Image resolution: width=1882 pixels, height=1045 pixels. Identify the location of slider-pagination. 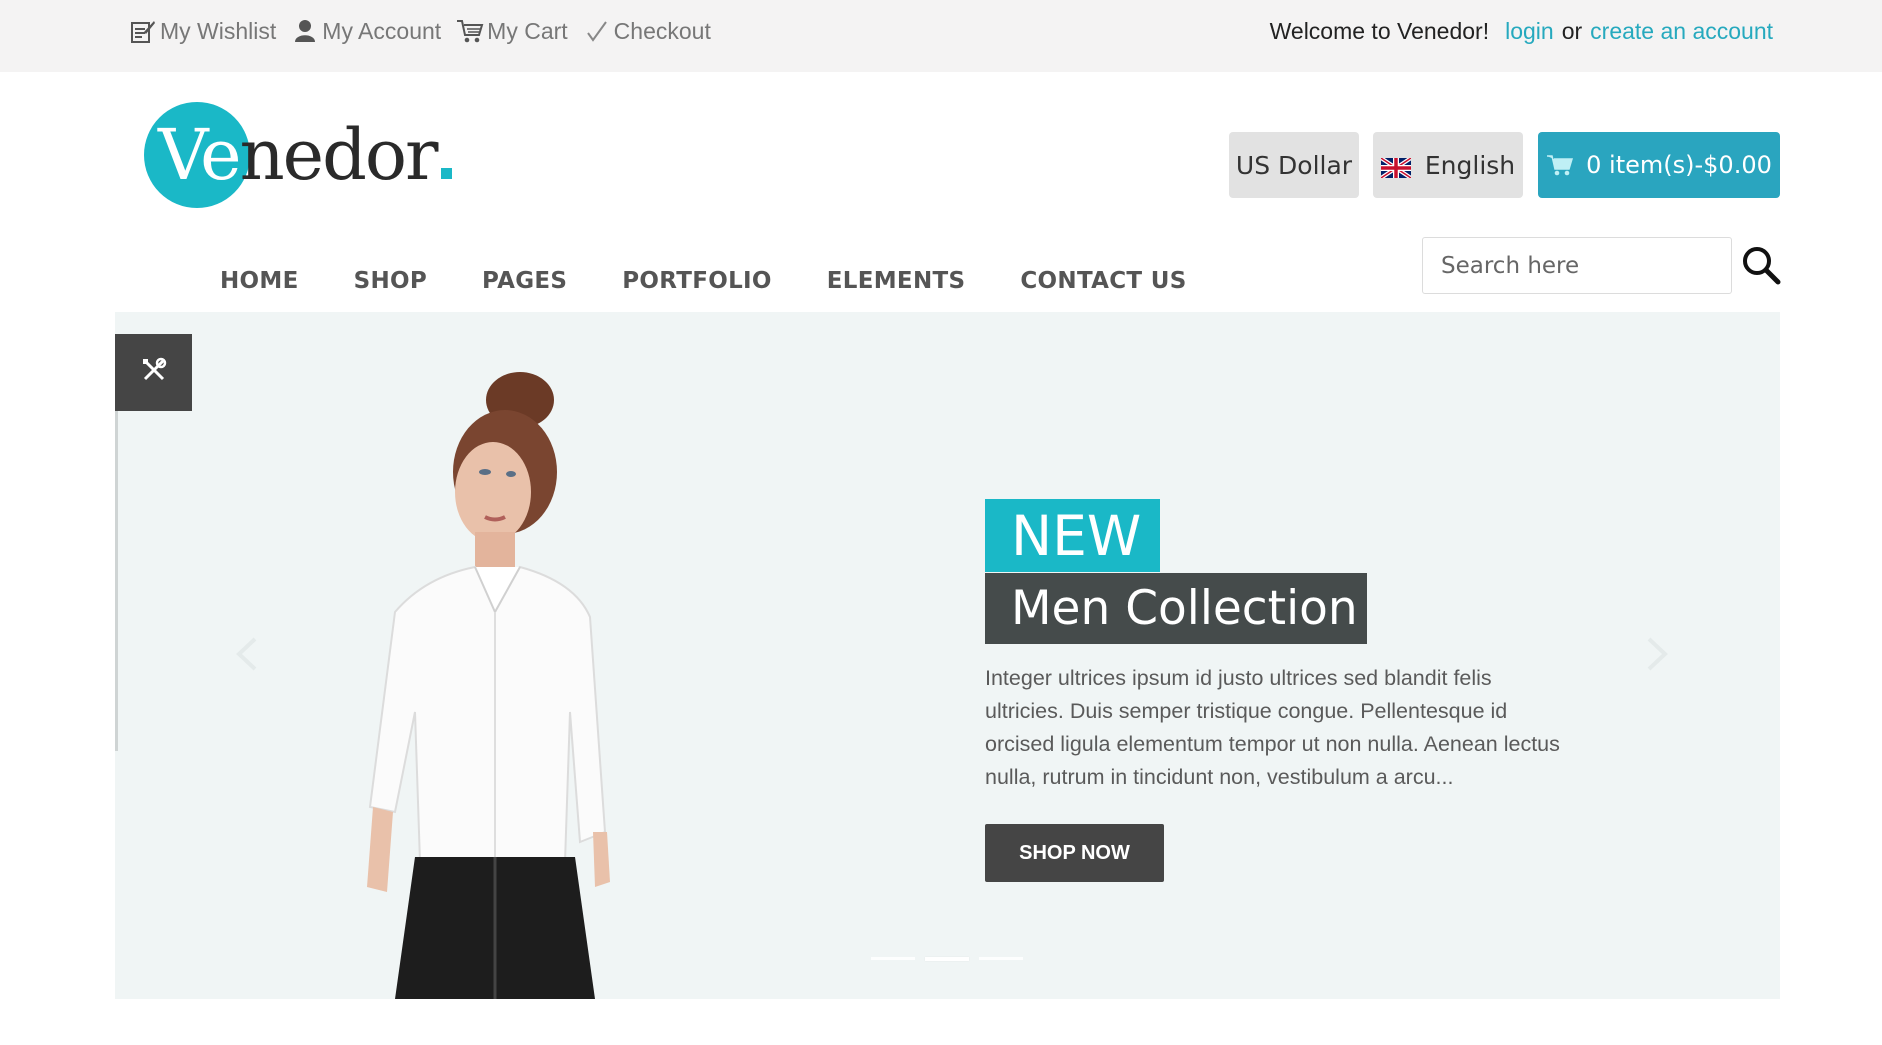
(952, 959).